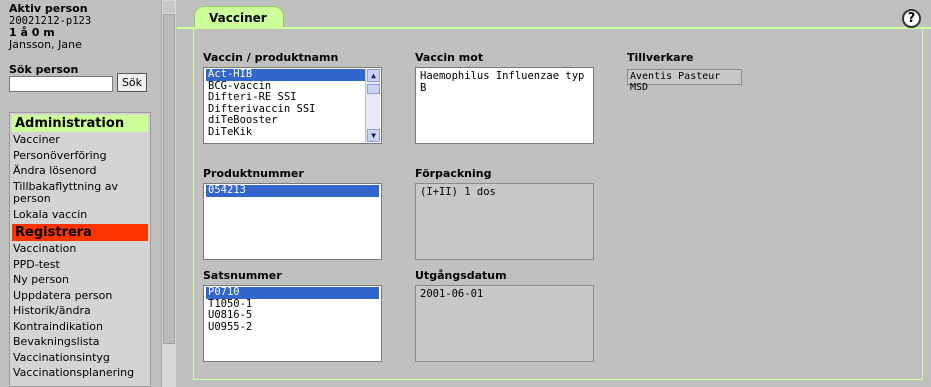 The width and height of the screenshot is (931, 387). What do you see at coordinates (48, 8) in the screenshot?
I see `active-person-heading: Aktiv person` at bounding box center [48, 8].